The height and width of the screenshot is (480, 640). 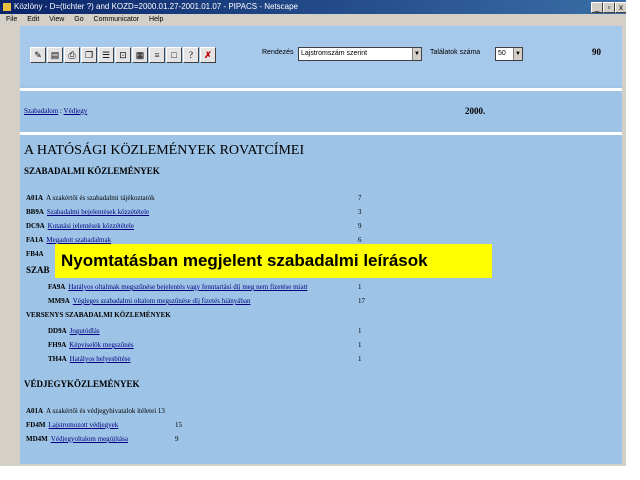 What do you see at coordinates (57, 331) in the screenshot?
I see `row-code: DD9A` at bounding box center [57, 331].